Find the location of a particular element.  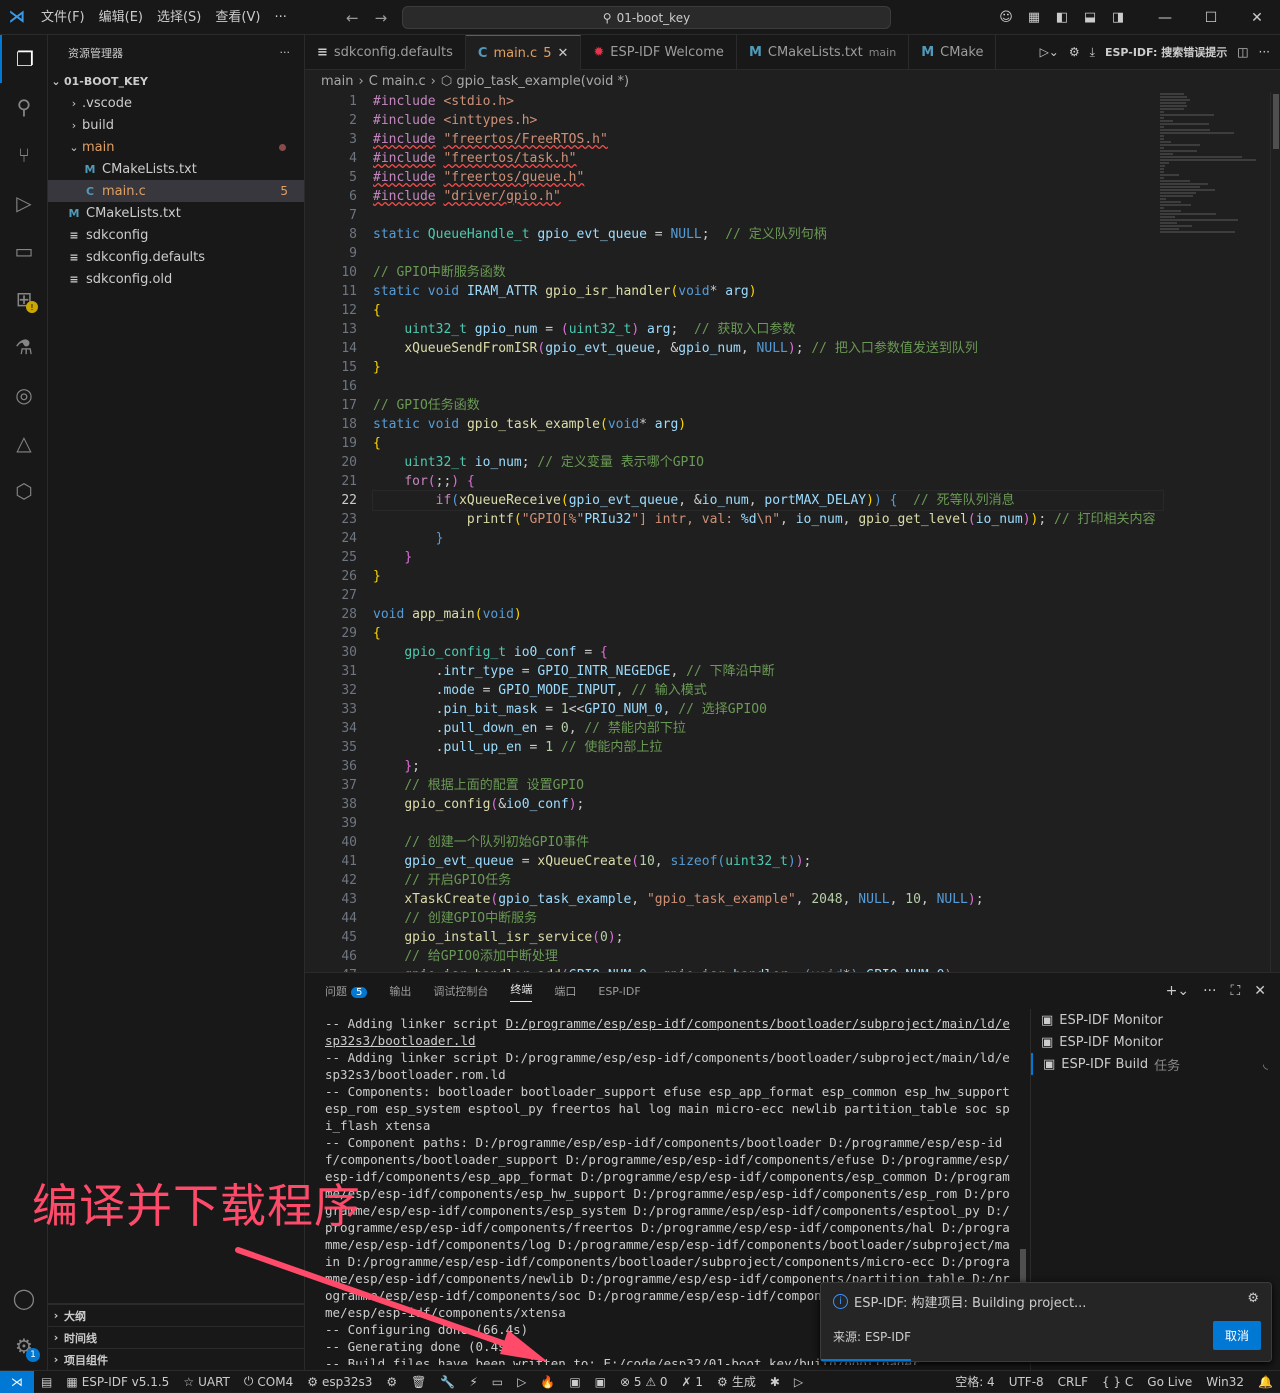

download-icon: ⤓ is located at coordinates (1092, 52).